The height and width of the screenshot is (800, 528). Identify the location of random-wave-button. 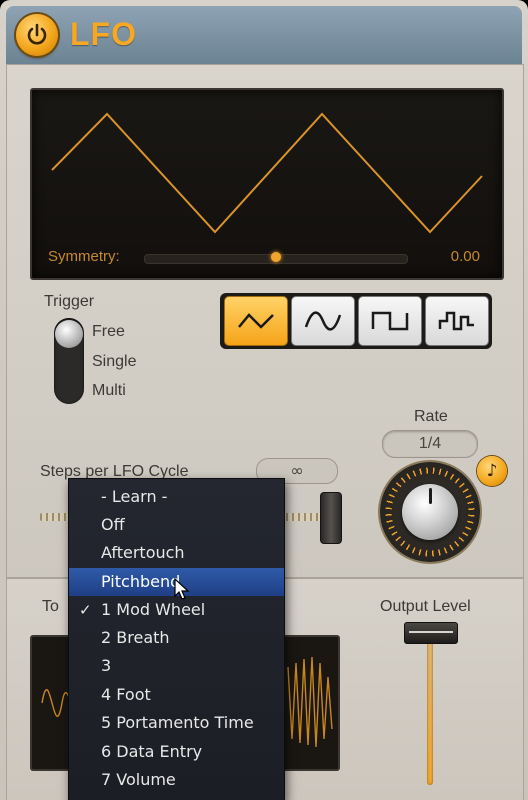
(457, 321).